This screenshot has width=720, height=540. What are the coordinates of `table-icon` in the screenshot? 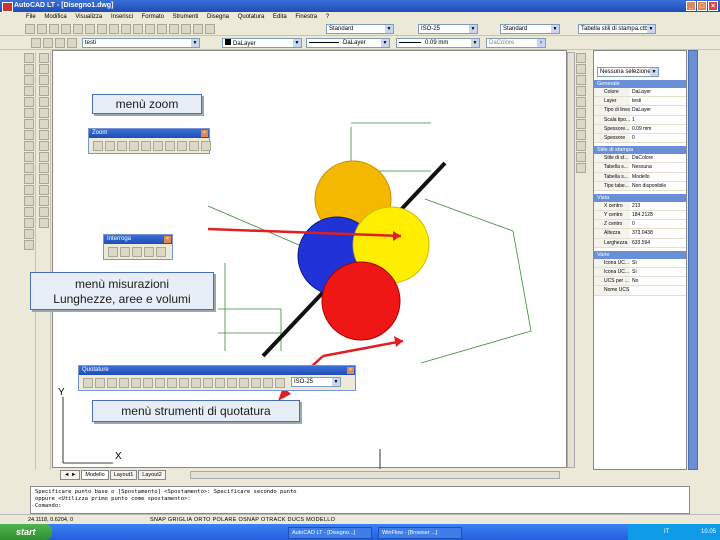 It's located at (28, 223).